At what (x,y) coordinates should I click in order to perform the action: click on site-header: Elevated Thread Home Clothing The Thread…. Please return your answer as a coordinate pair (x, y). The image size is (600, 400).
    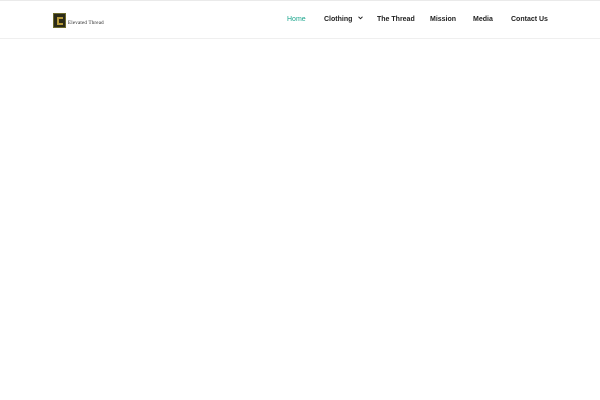
    Looking at the image, I should click on (300, 19).